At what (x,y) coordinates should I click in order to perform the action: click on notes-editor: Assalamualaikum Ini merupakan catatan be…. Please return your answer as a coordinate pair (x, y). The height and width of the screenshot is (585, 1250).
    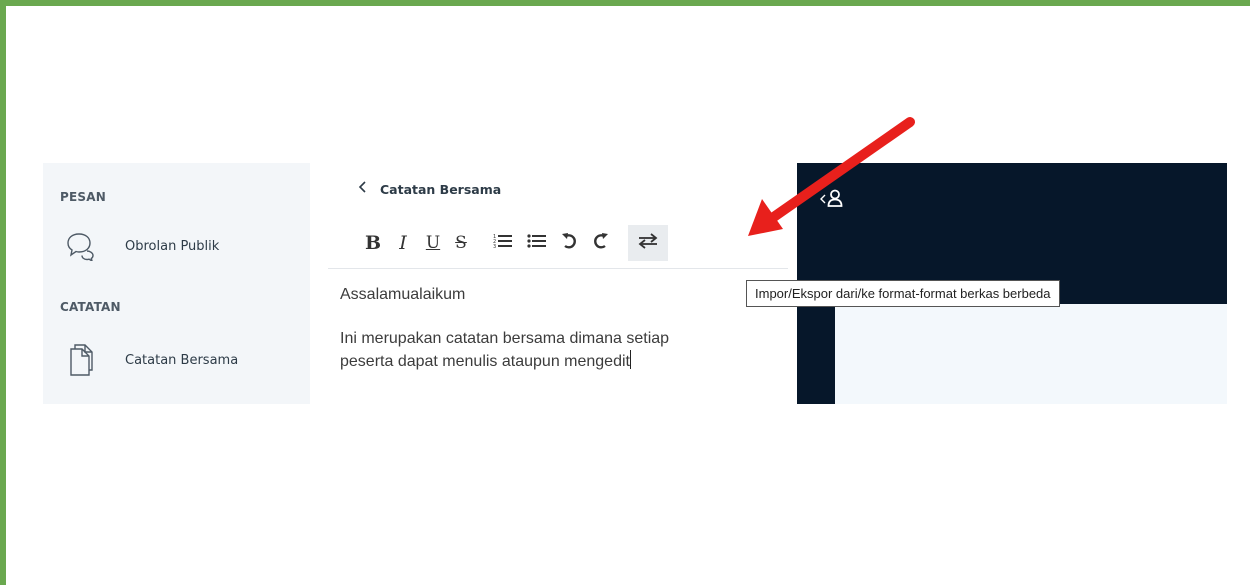
    Looking at the image, I should click on (555, 328).